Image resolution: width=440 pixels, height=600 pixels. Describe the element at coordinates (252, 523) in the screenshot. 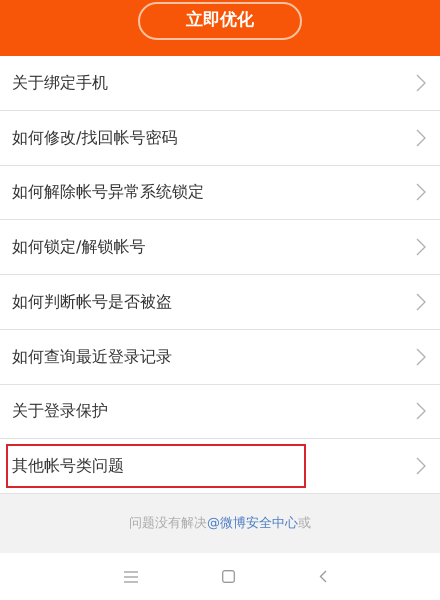

I see `security-center-link: @微博安全中心` at that location.